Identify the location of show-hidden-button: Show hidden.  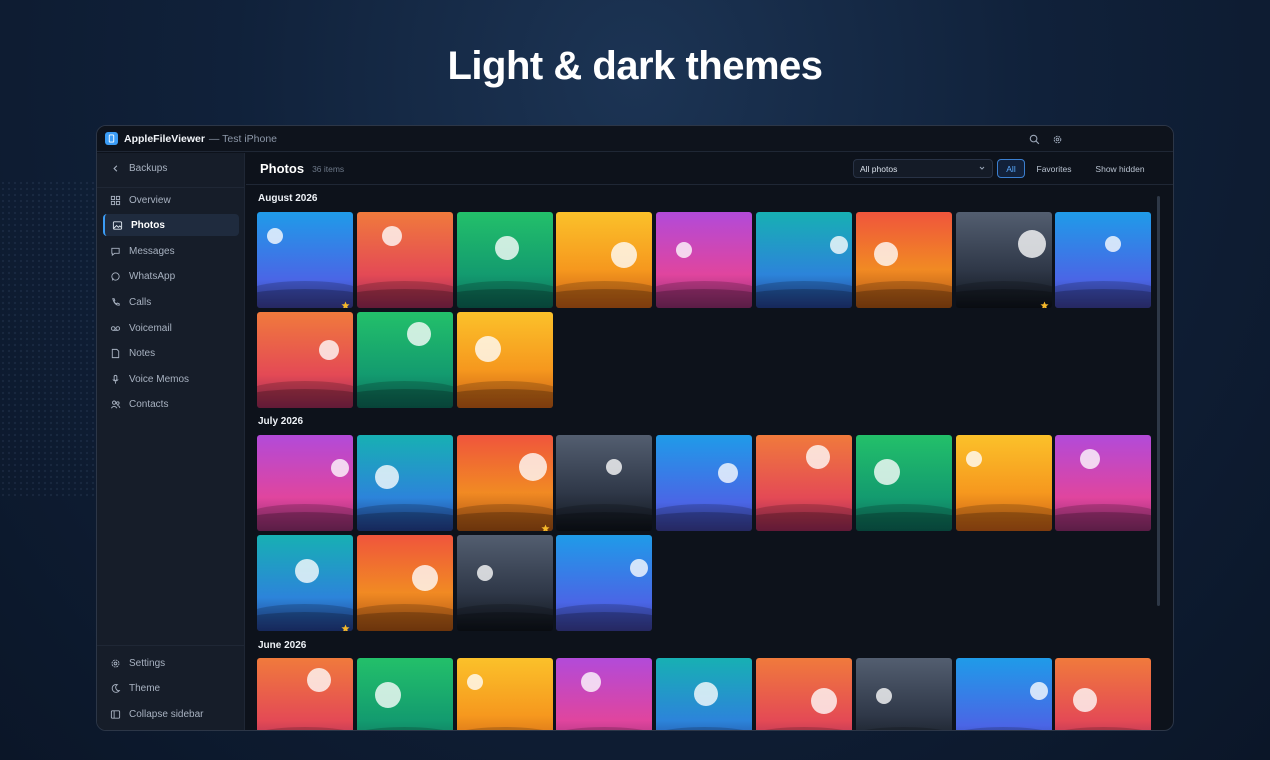
(1120, 168).